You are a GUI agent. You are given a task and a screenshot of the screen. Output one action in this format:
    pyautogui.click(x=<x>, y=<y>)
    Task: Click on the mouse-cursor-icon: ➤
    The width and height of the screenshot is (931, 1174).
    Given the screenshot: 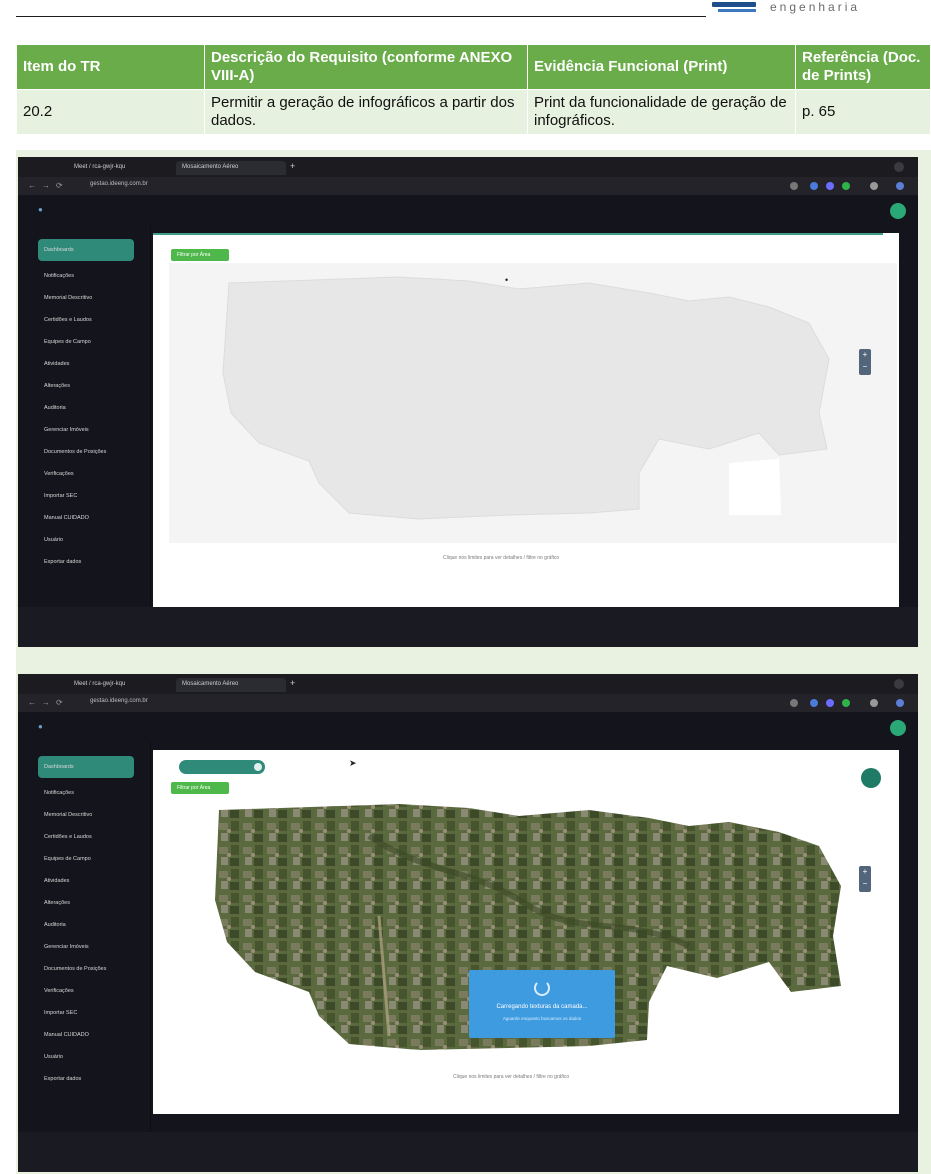 What is the action you would take?
    pyautogui.click(x=353, y=763)
    